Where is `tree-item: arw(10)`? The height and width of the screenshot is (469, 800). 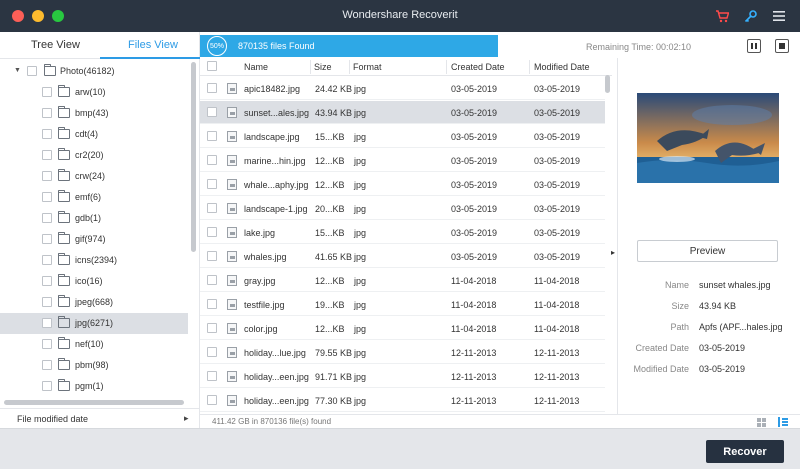
tree-item: arw(10) is located at coordinates (94, 92).